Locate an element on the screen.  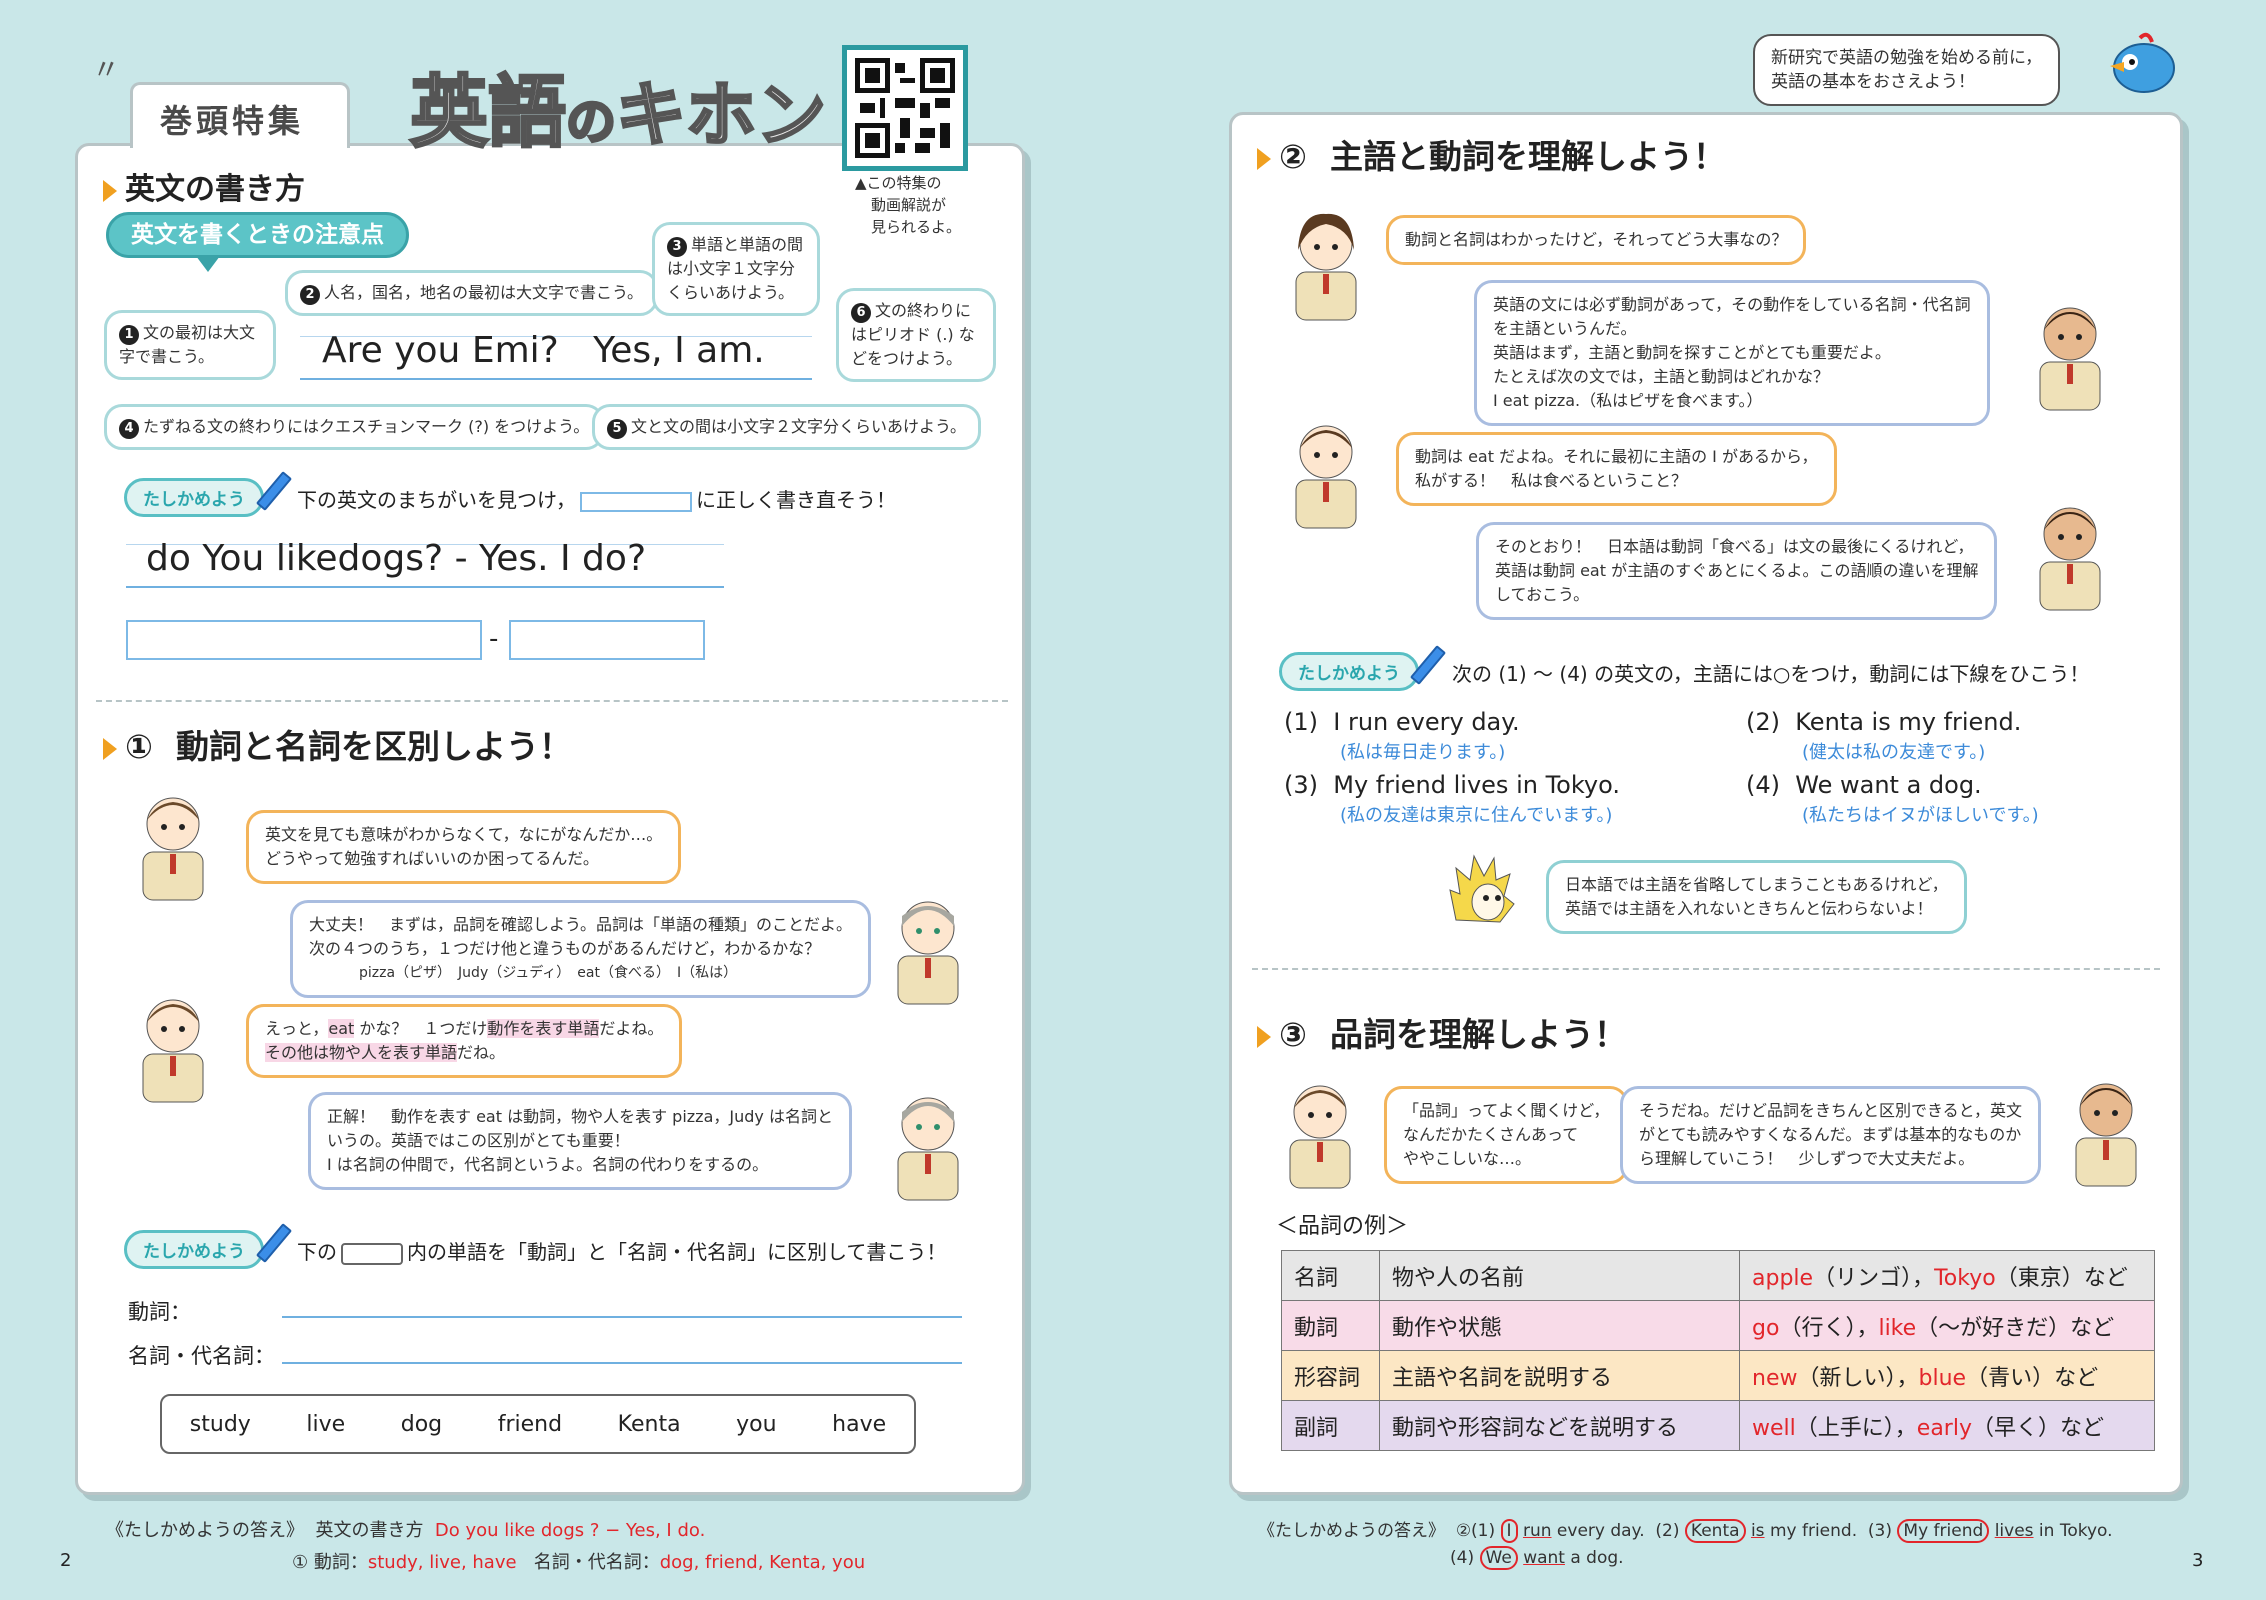
ans-verb-2: is is located at coordinates (1757, 1531).